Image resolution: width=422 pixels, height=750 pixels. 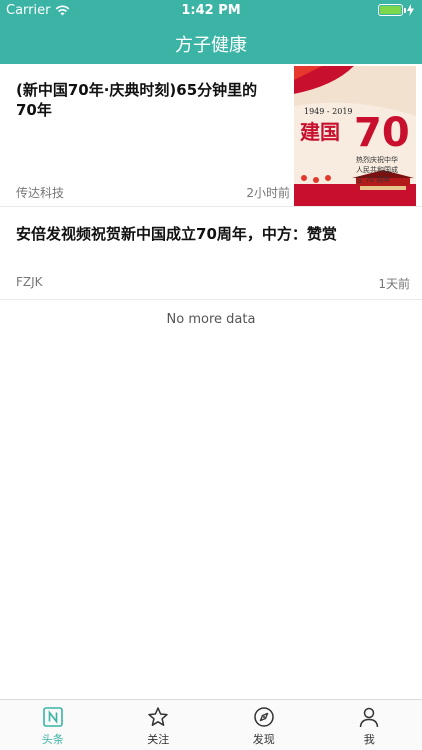 What do you see at coordinates (52, 717) in the screenshot?
I see `news-icon` at bounding box center [52, 717].